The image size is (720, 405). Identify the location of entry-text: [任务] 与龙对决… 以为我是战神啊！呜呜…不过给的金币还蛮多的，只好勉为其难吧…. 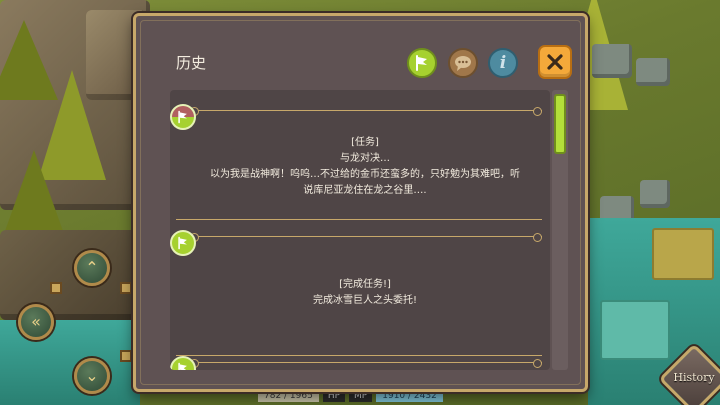
(365, 167).